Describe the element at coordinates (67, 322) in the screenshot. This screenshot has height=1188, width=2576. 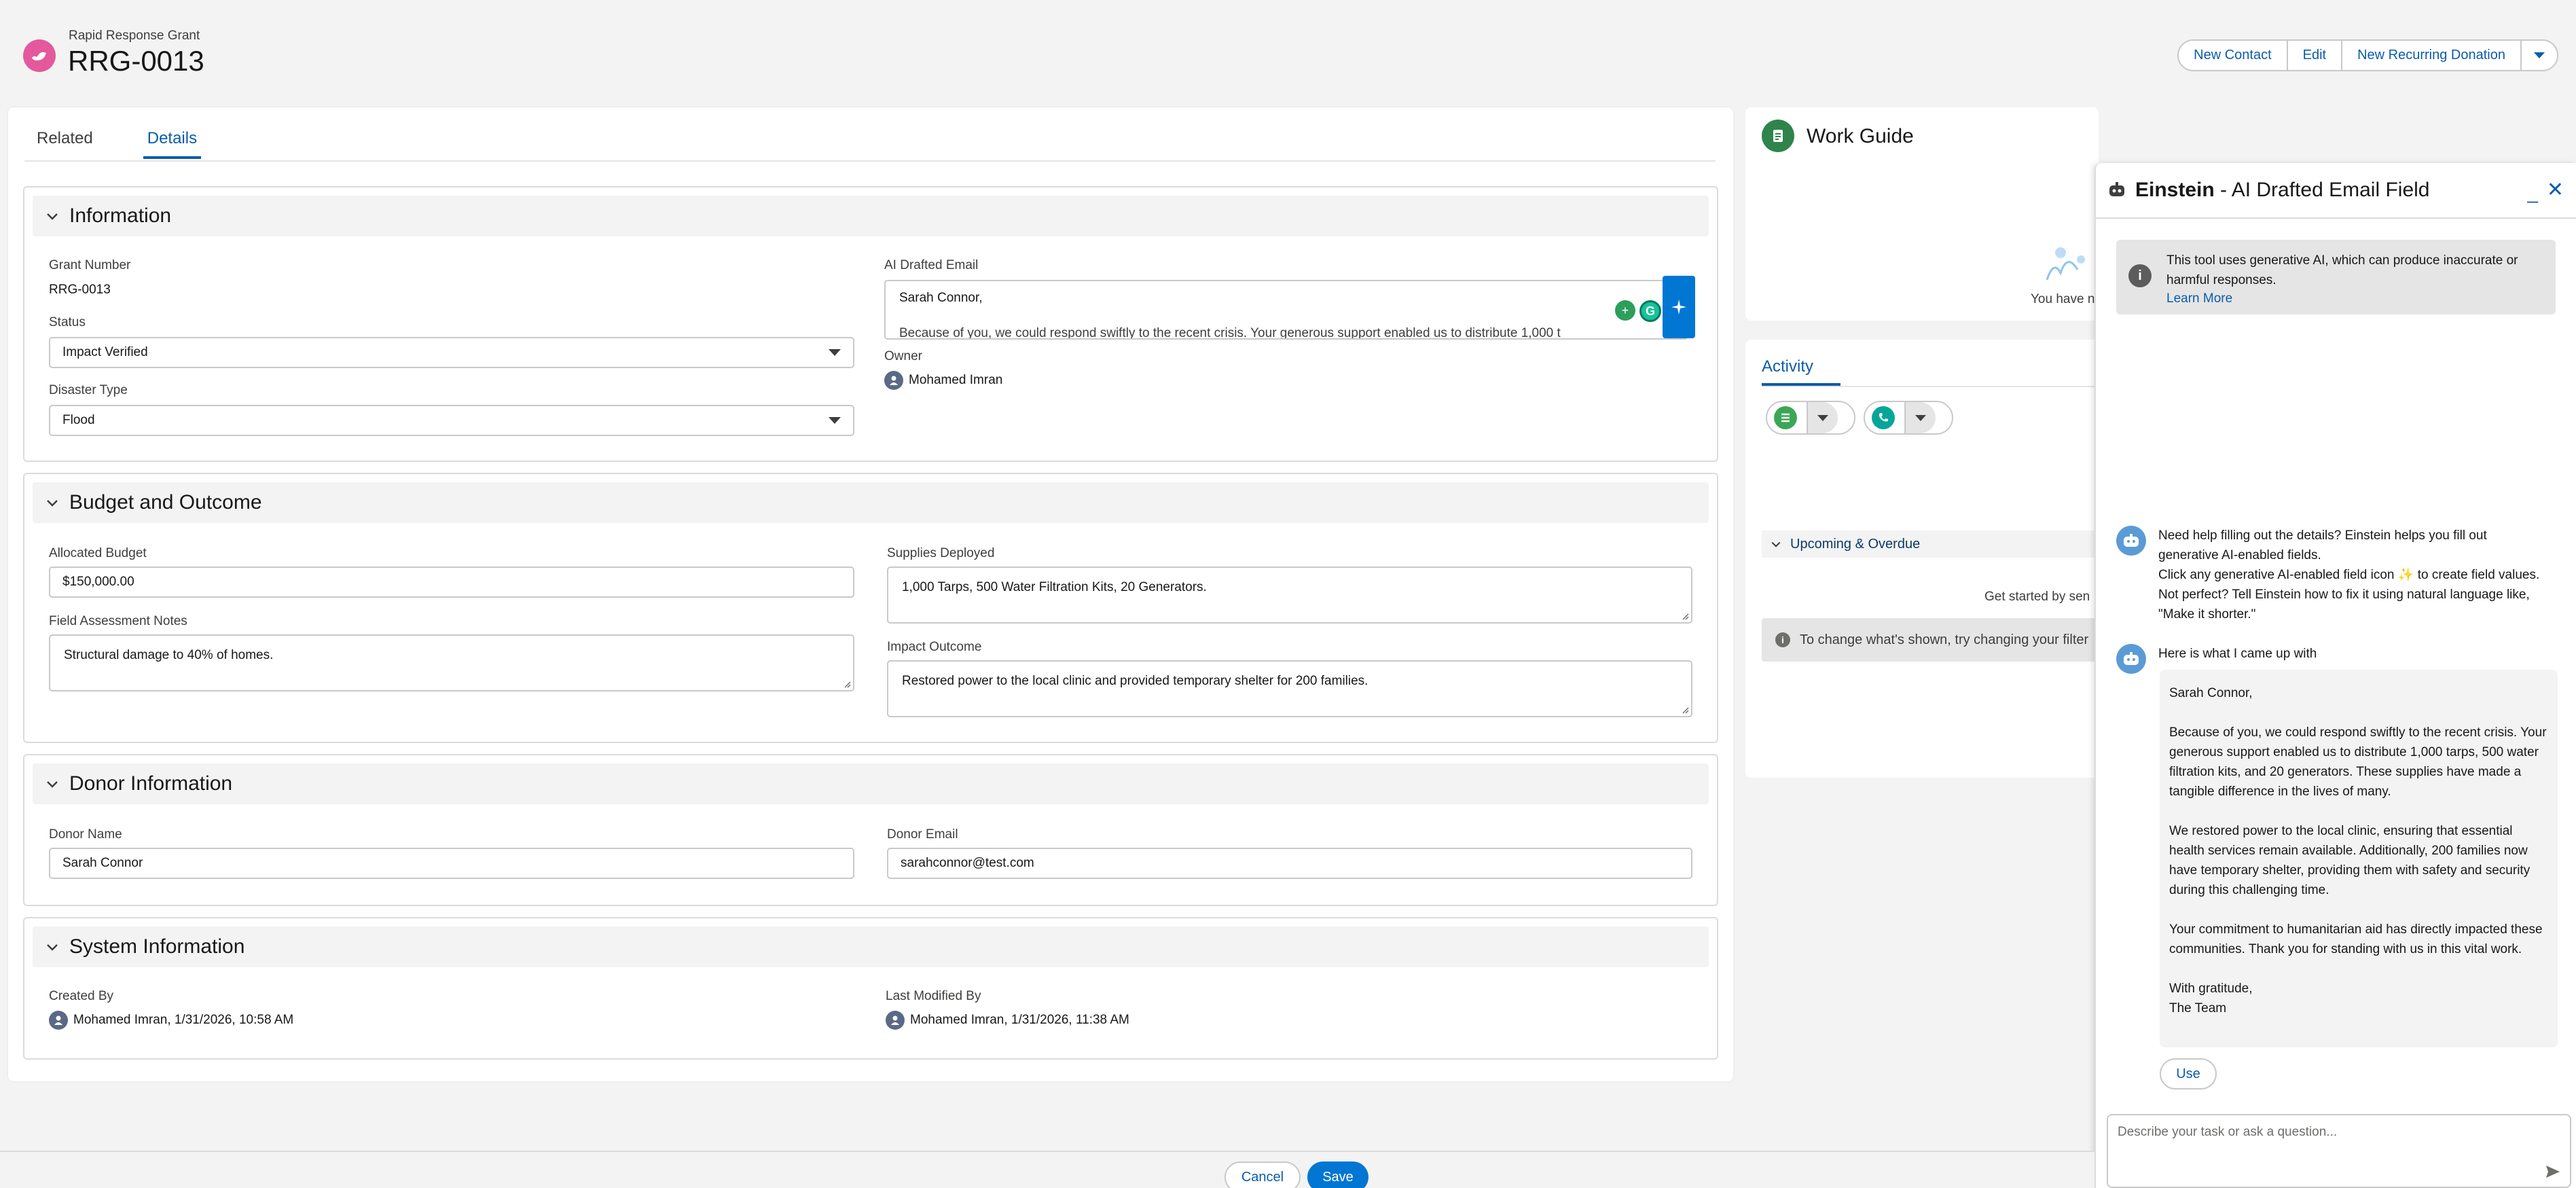
I see `status-label: Status` at that location.